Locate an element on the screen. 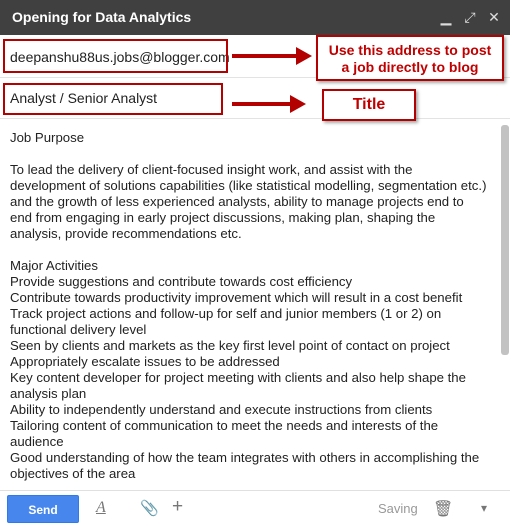 The height and width of the screenshot is (526, 510). body-line: analysis, provide recommendations etc. is located at coordinates (126, 233).